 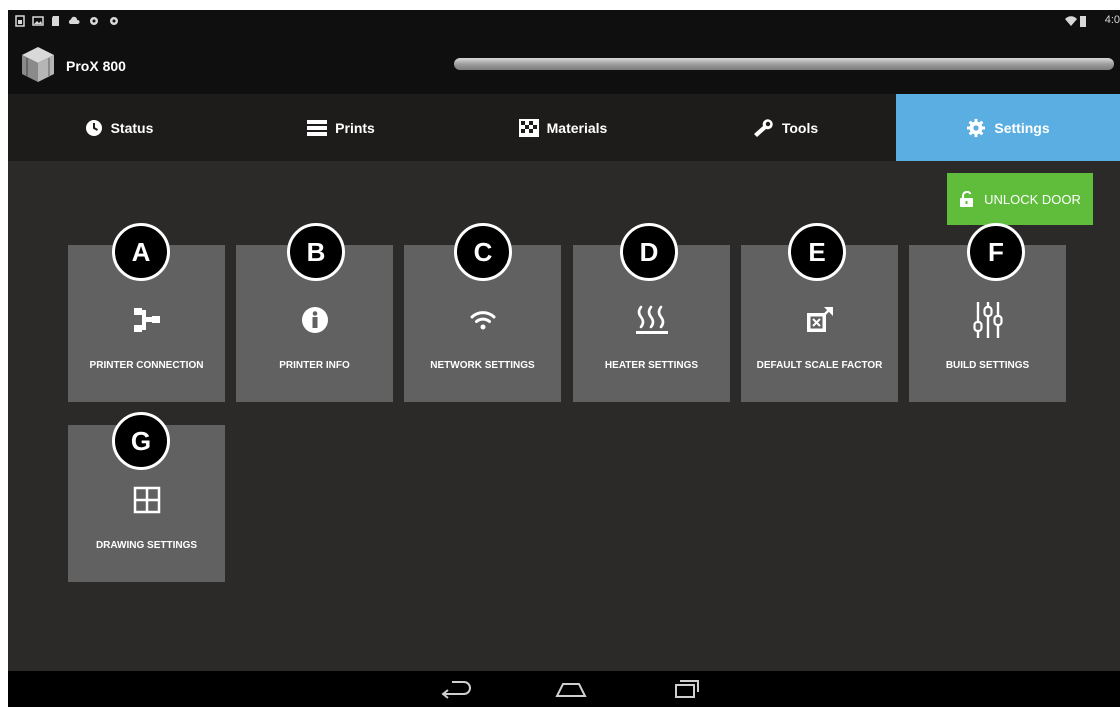 I want to click on marker-d: D, so click(x=649, y=252).